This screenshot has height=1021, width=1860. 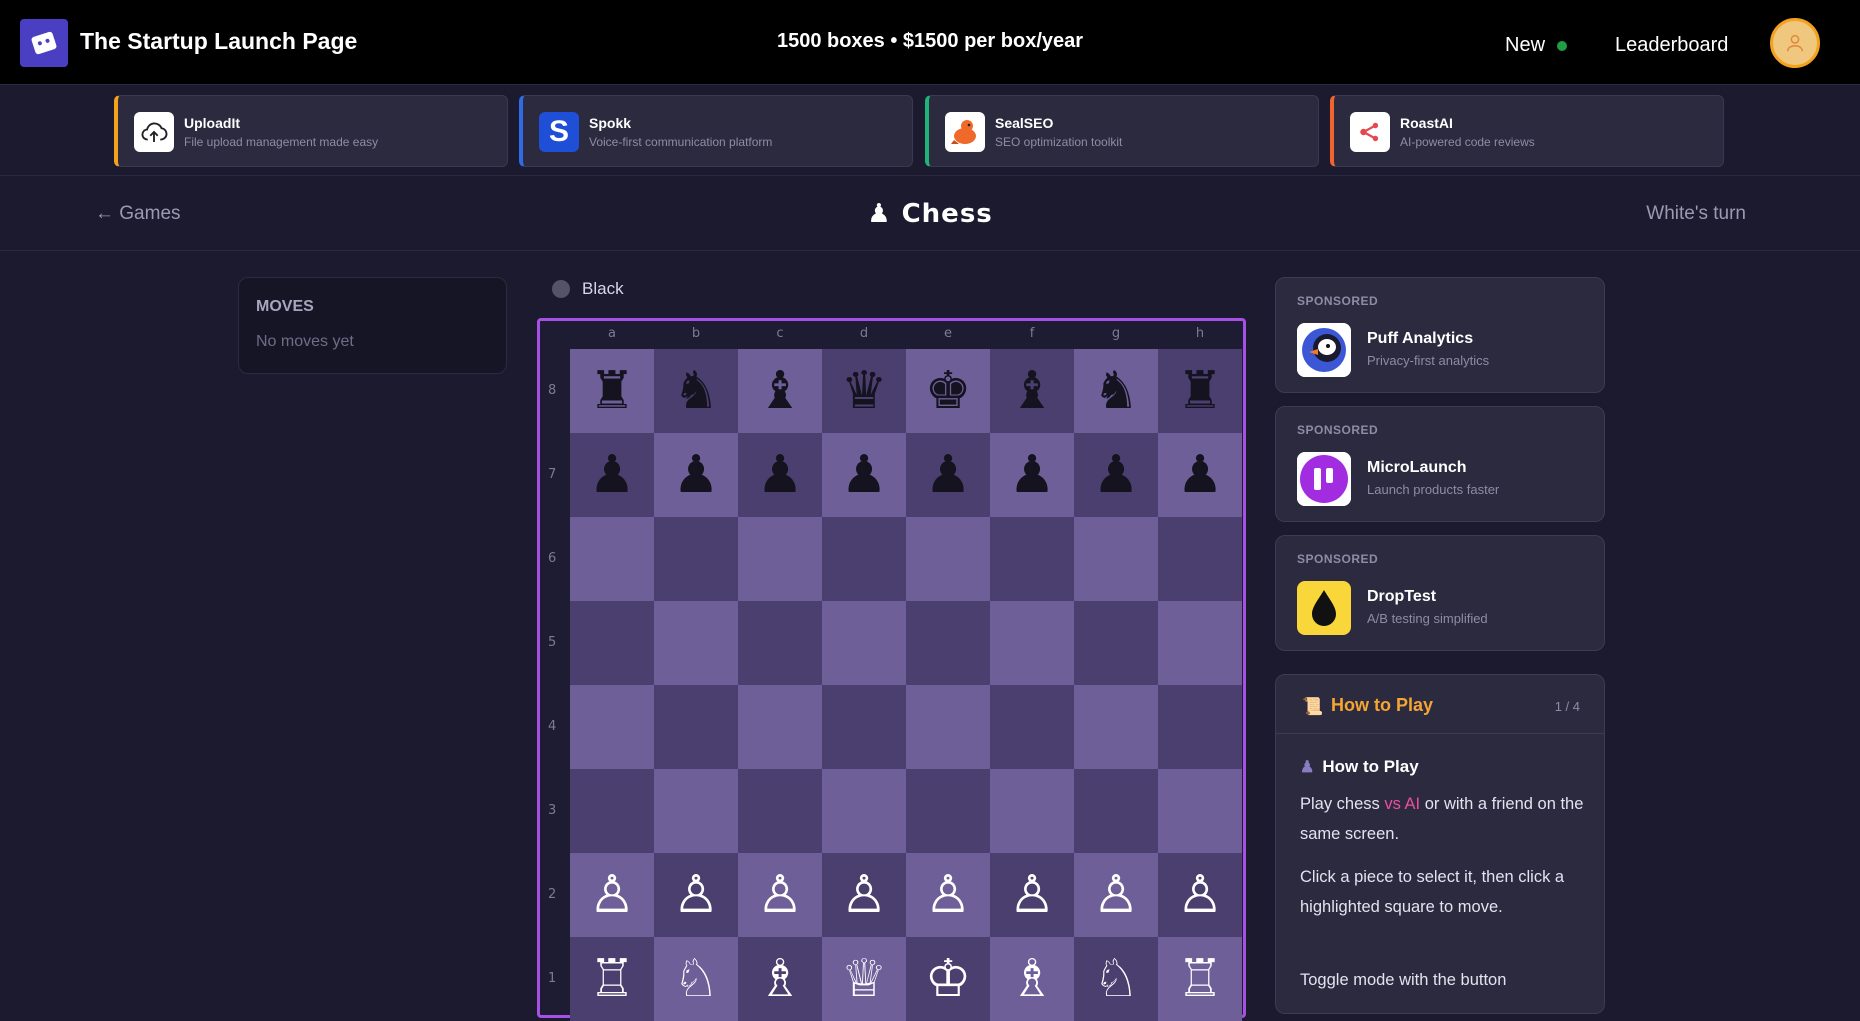 What do you see at coordinates (780, 727) in the screenshot?
I see `square-c4` at bounding box center [780, 727].